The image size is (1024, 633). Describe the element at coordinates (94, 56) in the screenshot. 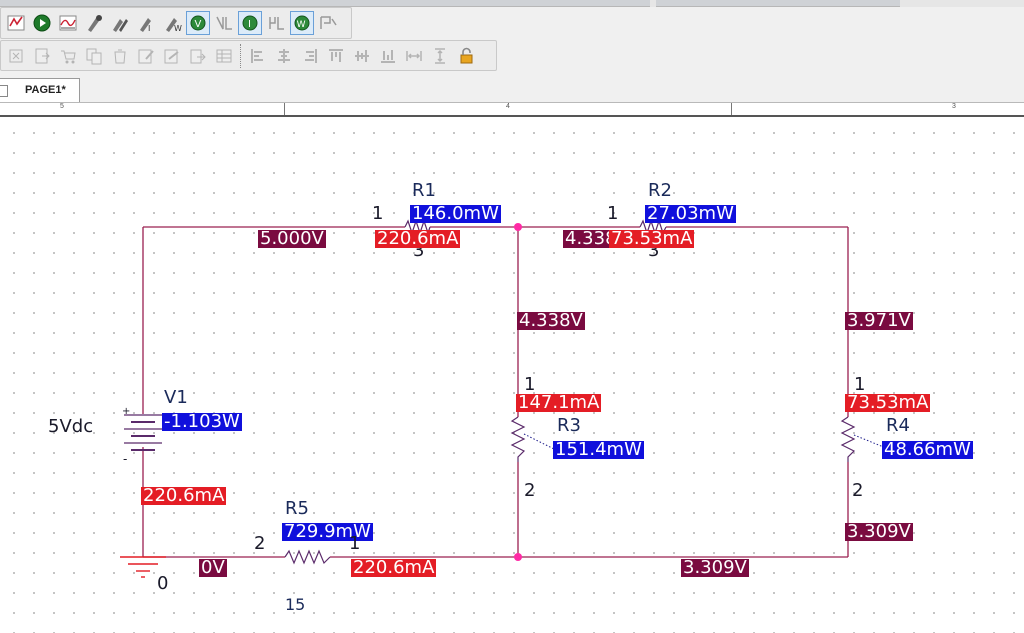

I see `copy-icon` at that location.